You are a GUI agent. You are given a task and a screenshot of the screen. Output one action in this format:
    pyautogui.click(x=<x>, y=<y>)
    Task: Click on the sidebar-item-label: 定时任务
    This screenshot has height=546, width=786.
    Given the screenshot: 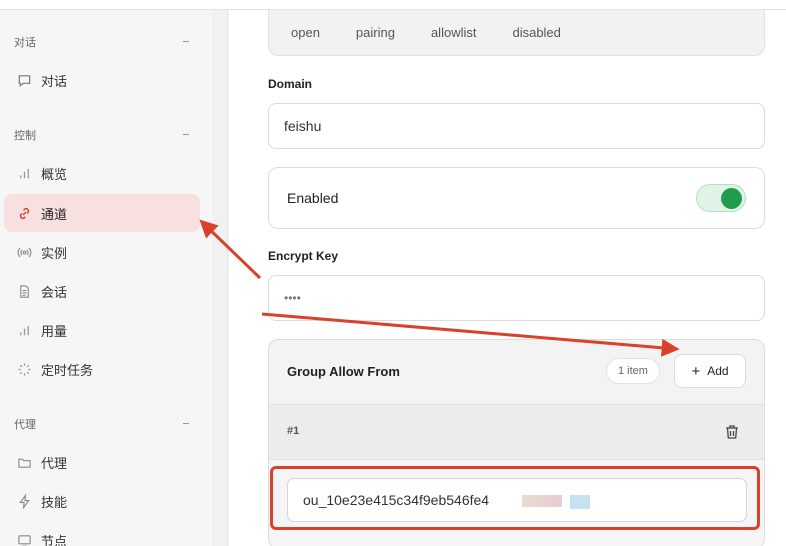 What is the action you would take?
    pyautogui.click(x=67, y=371)
    